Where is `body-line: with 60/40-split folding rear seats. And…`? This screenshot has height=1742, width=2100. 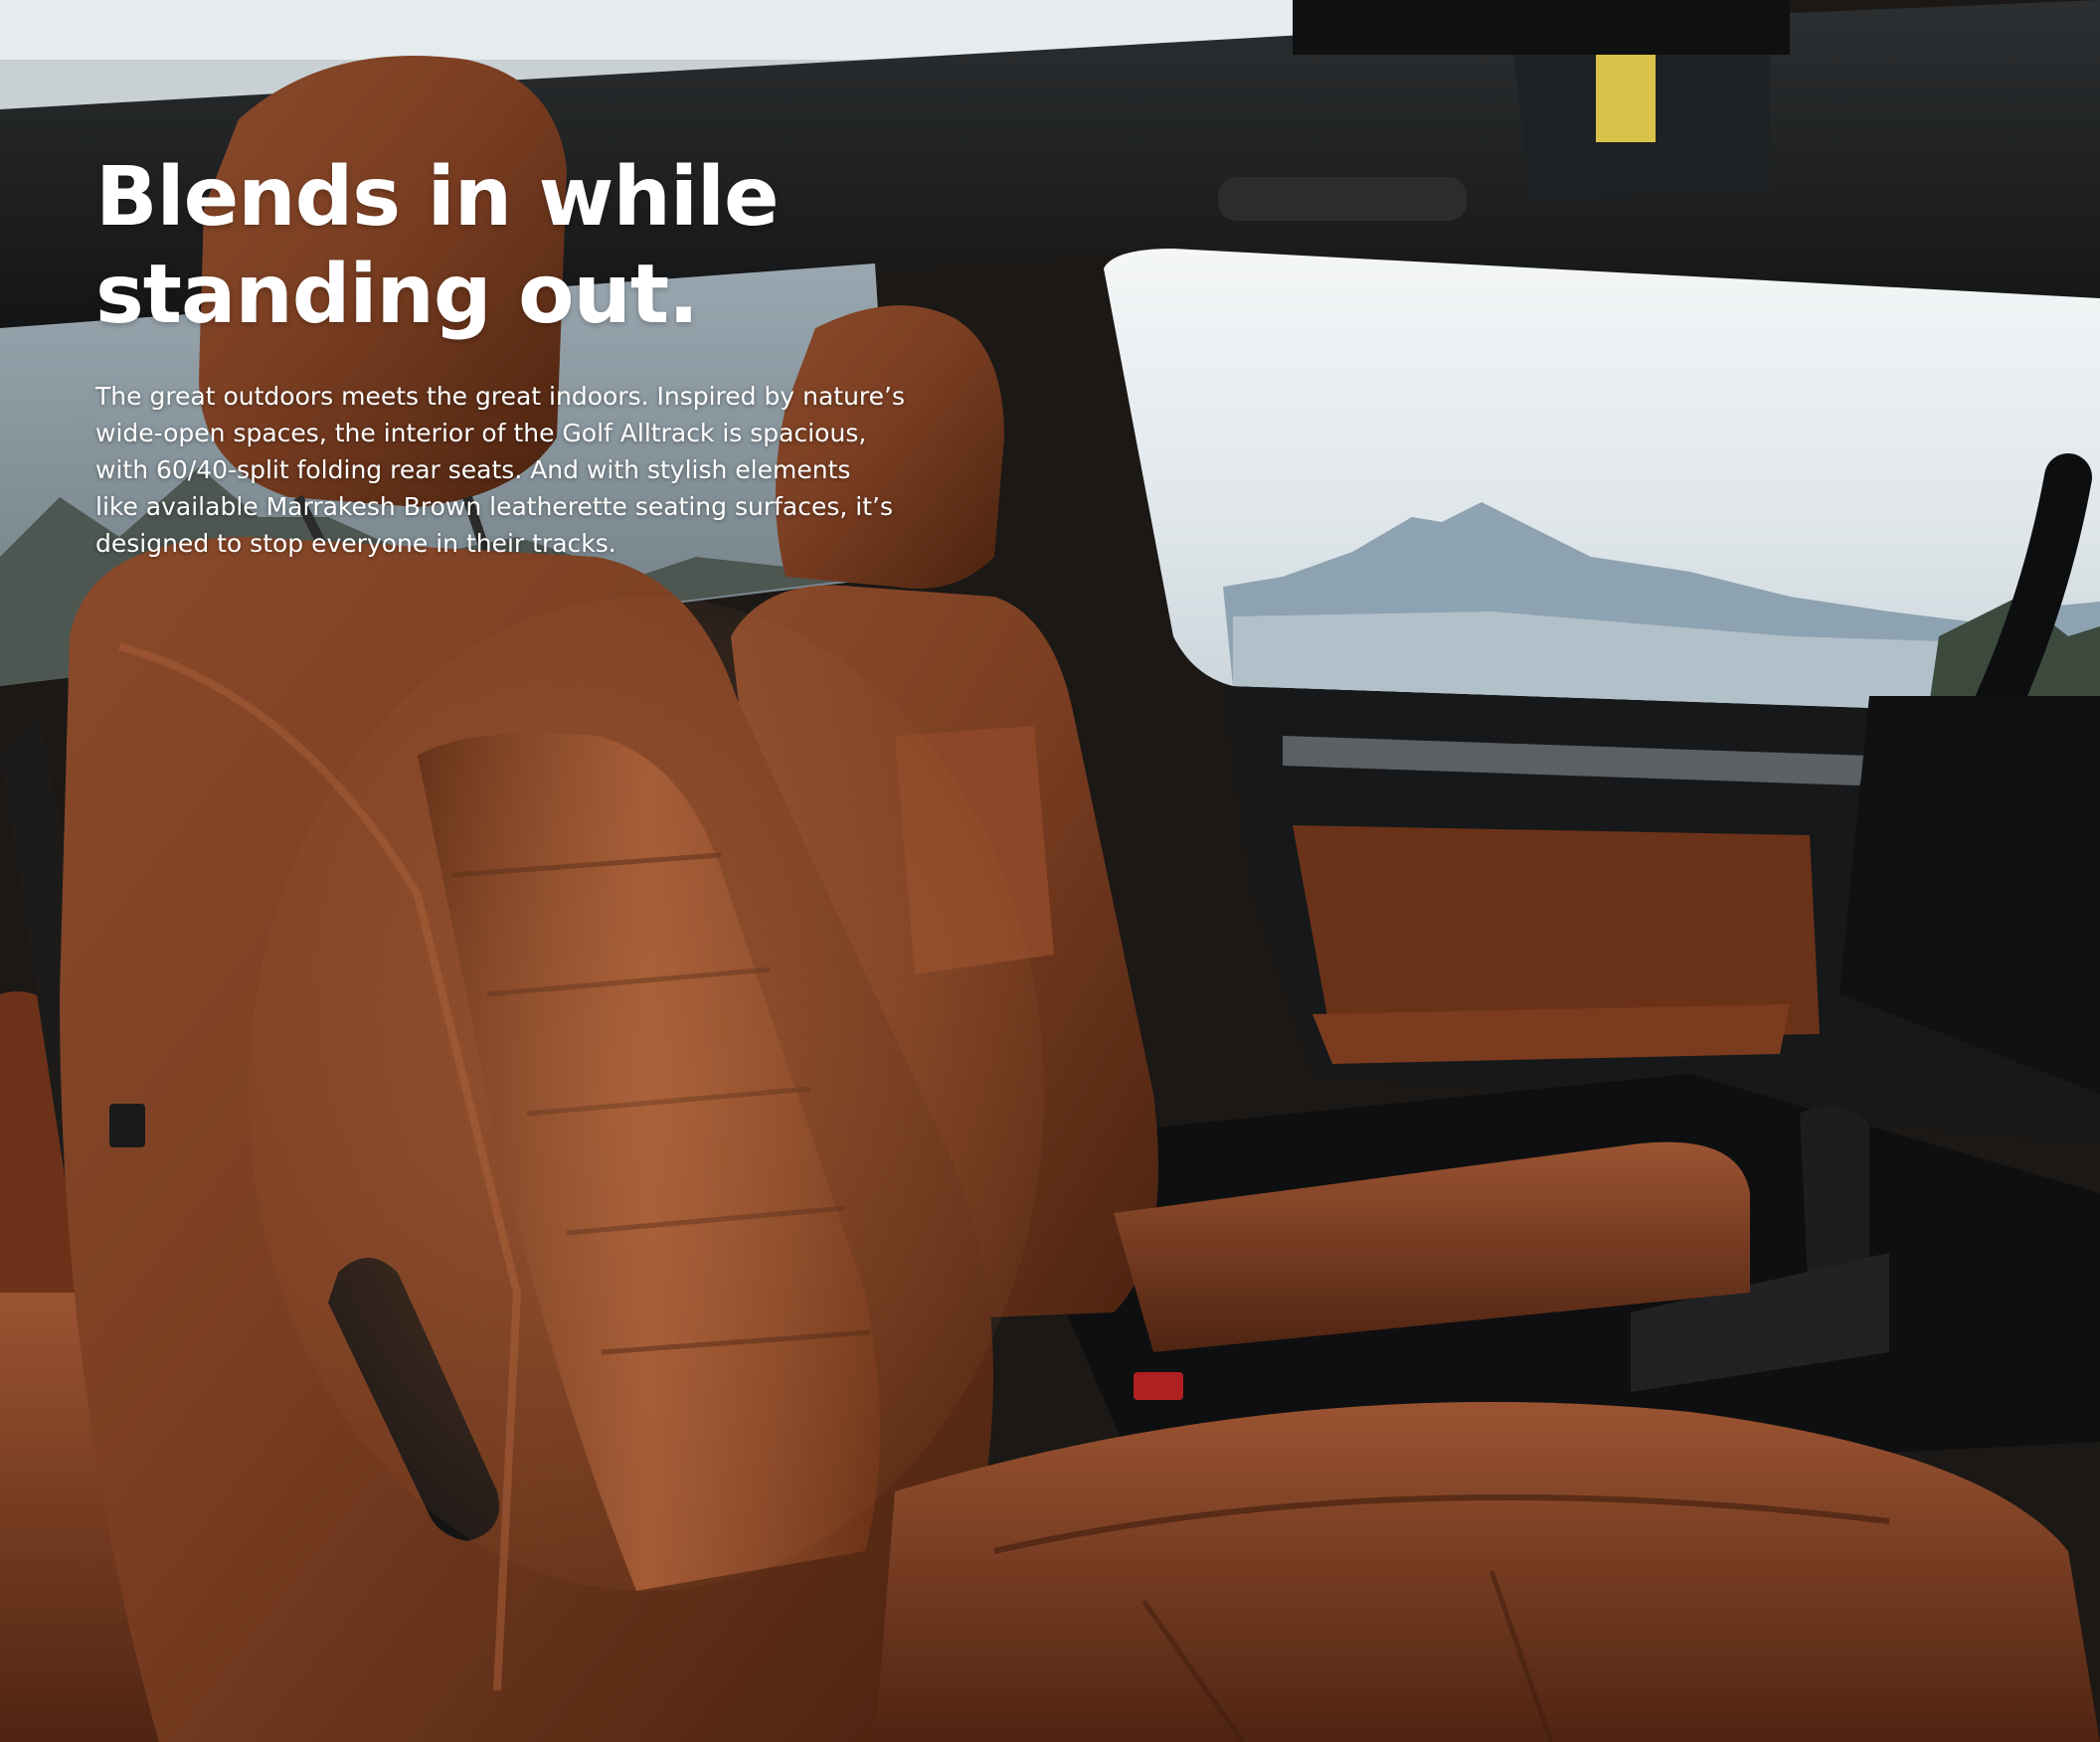 body-line: with 60/40-split folding rear seats. And… is located at coordinates (473, 469).